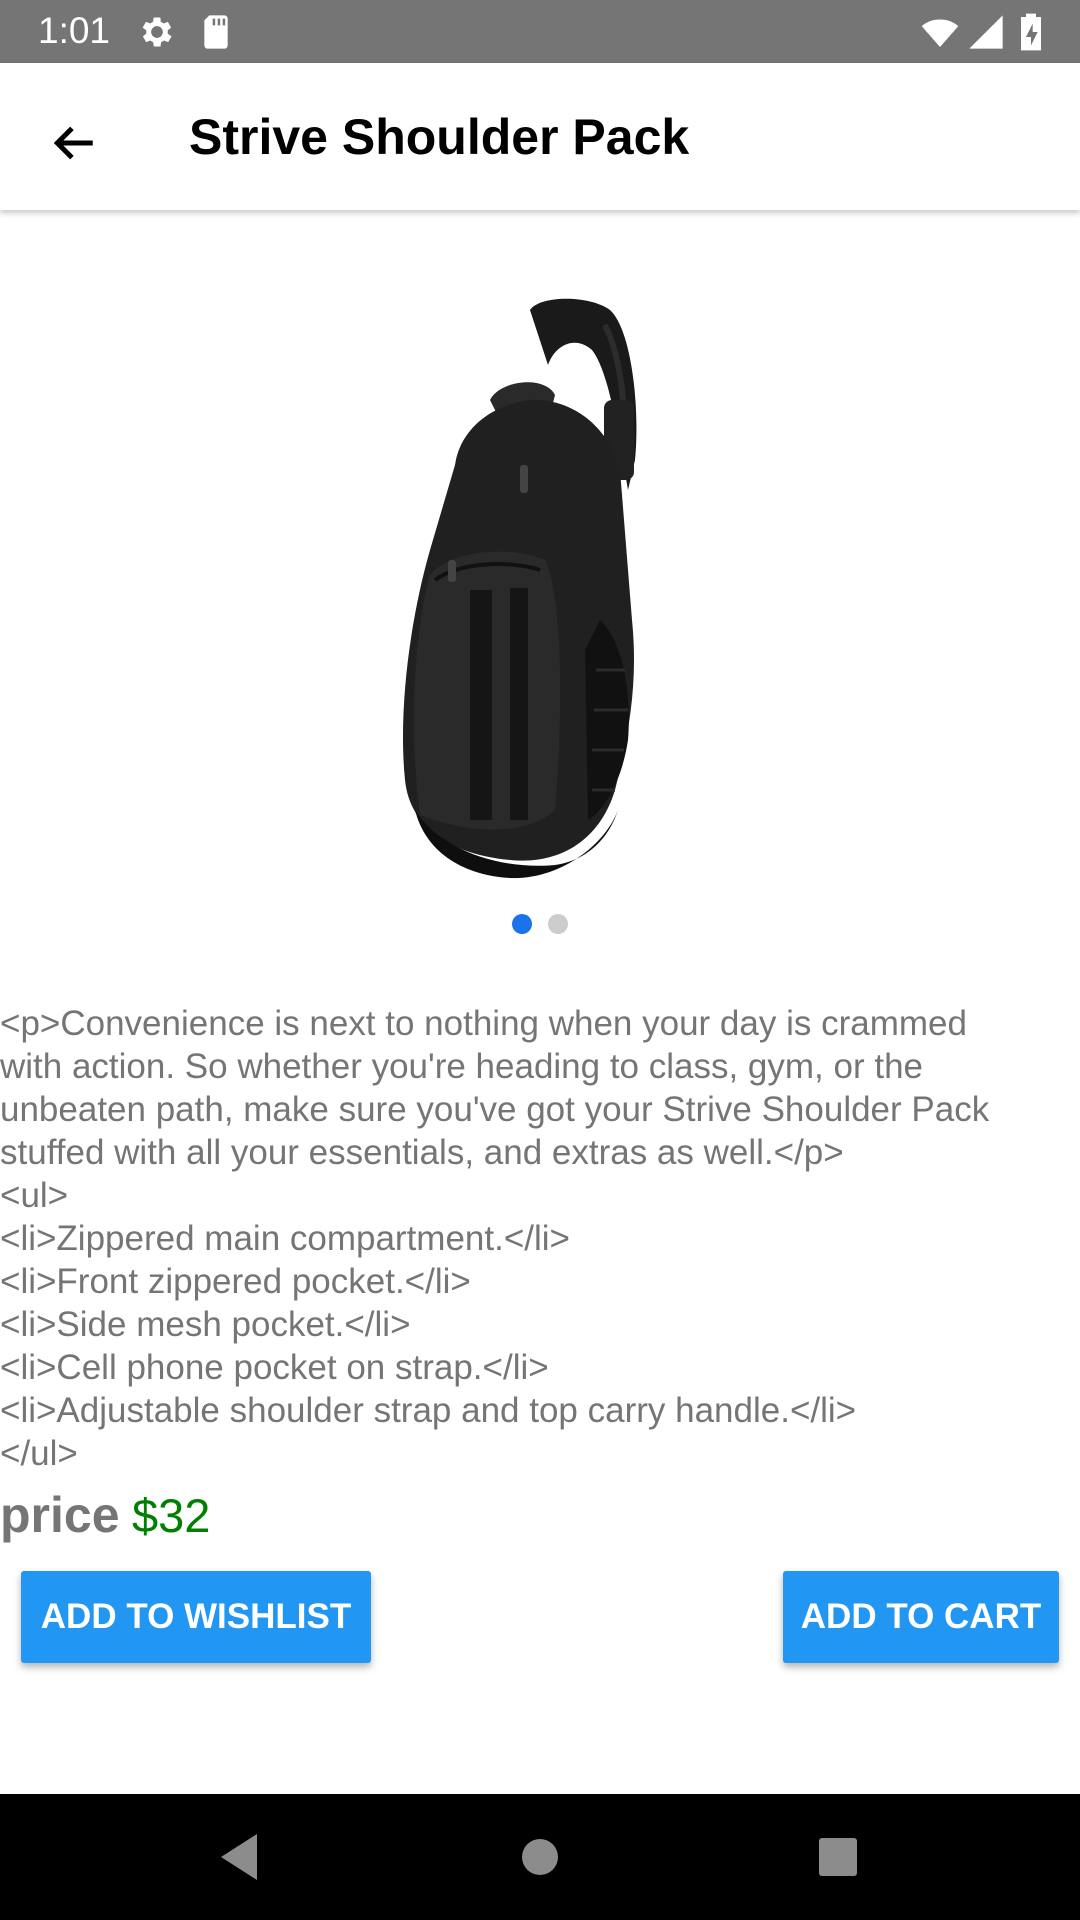 Image resolution: width=1080 pixels, height=1920 pixels. I want to click on carousel-pagination, so click(540, 924).